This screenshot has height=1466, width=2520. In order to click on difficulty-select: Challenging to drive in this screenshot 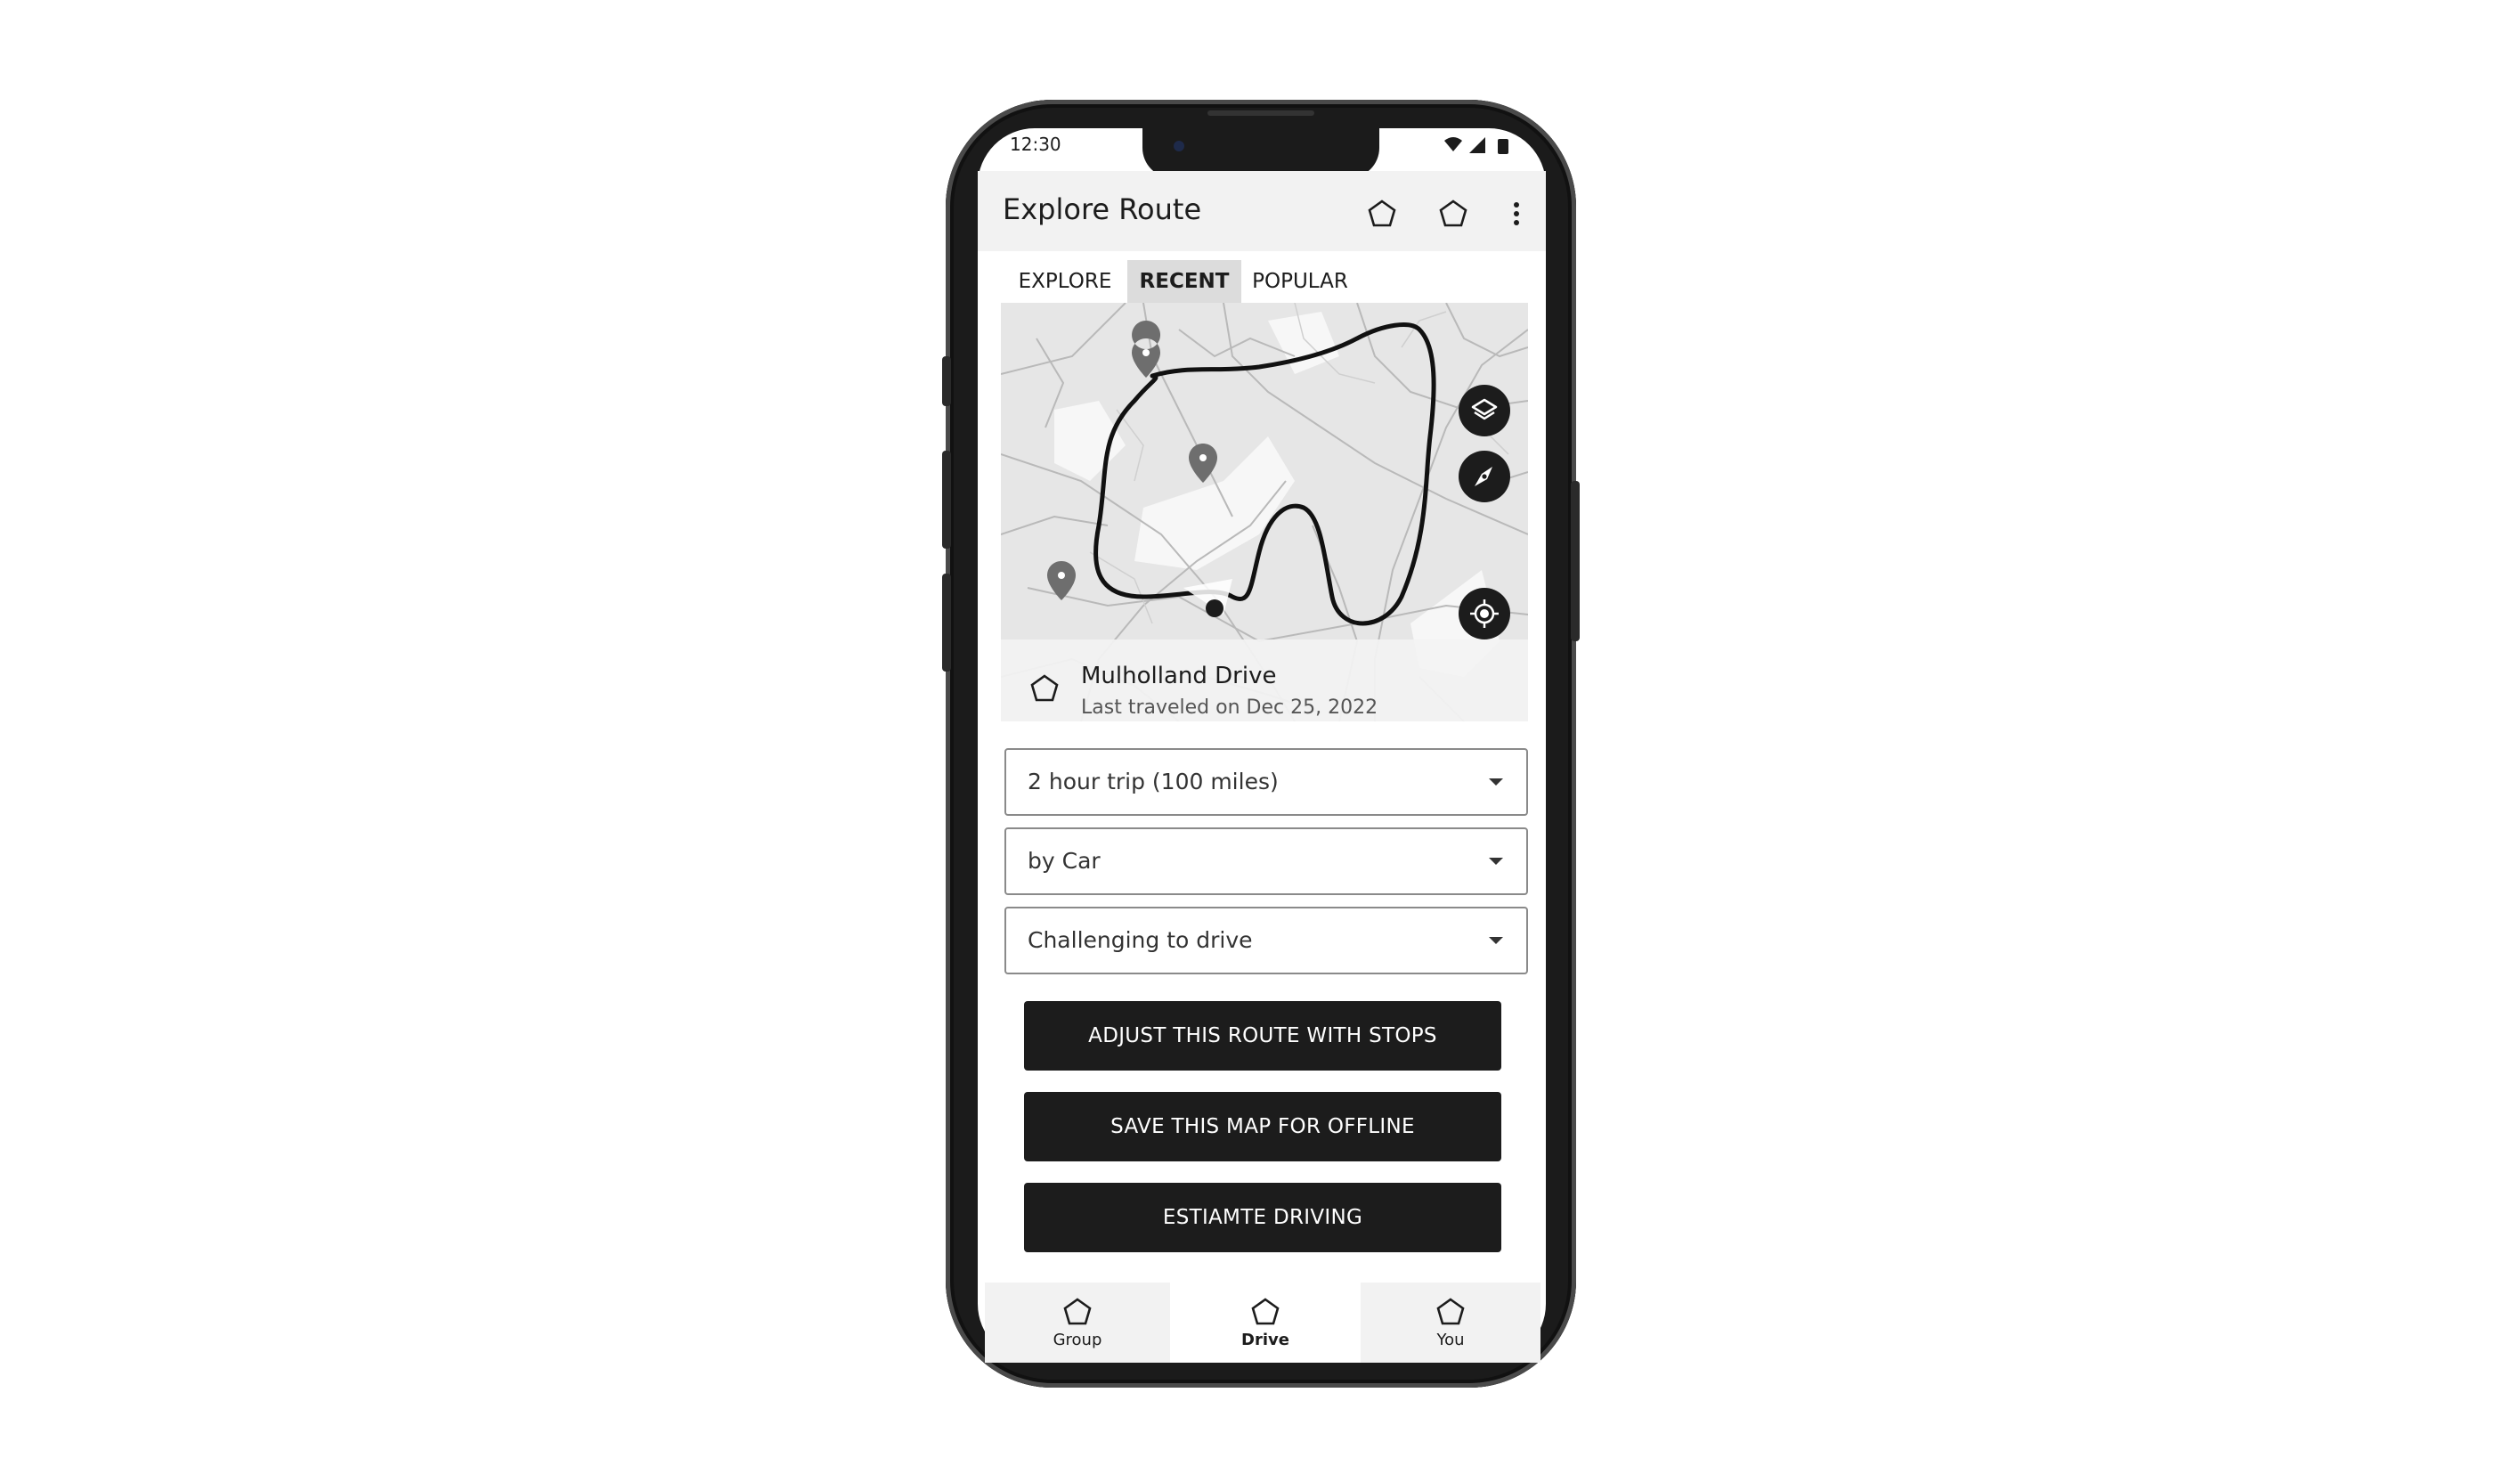, I will do `click(1266, 940)`.